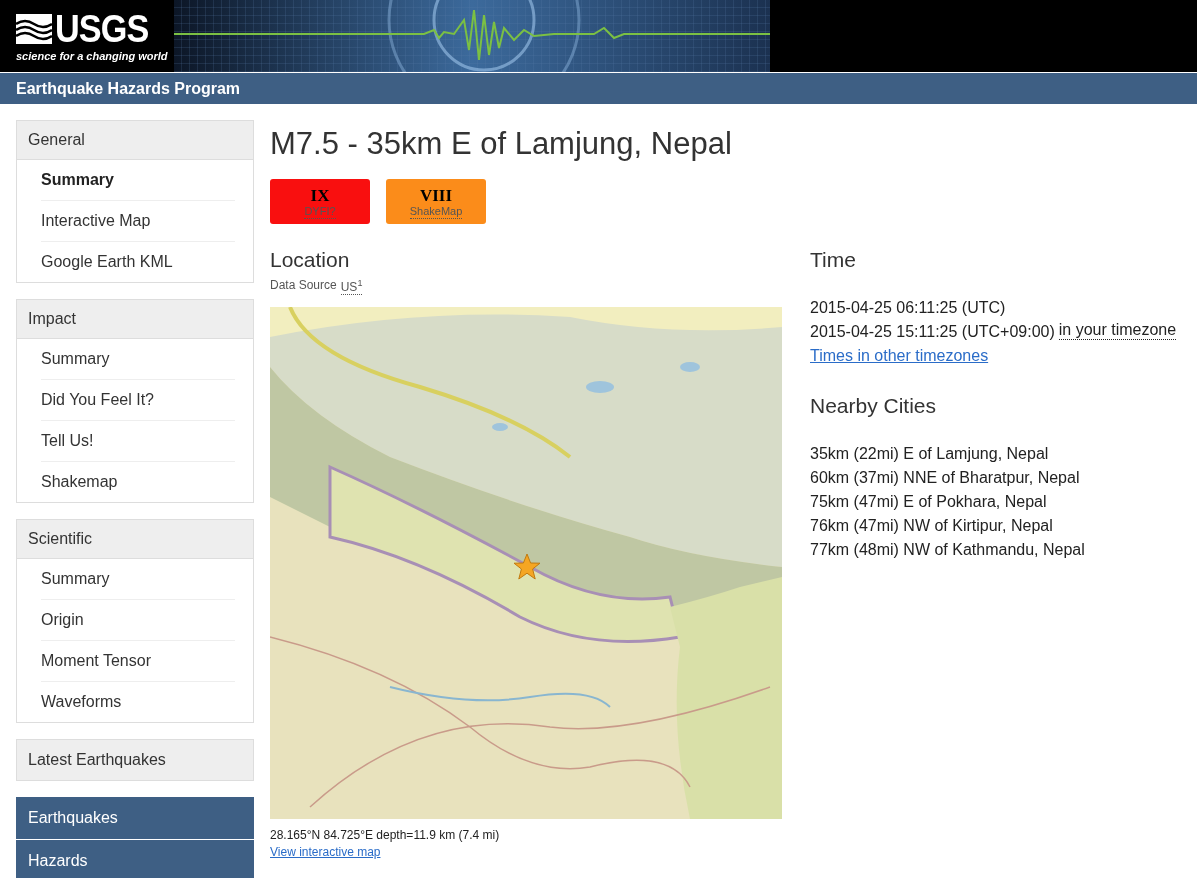  Describe the element at coordinates (135, 760) in the screenshot. I see `latest-earthquakes-link: Latest Earthquakes` at that location.